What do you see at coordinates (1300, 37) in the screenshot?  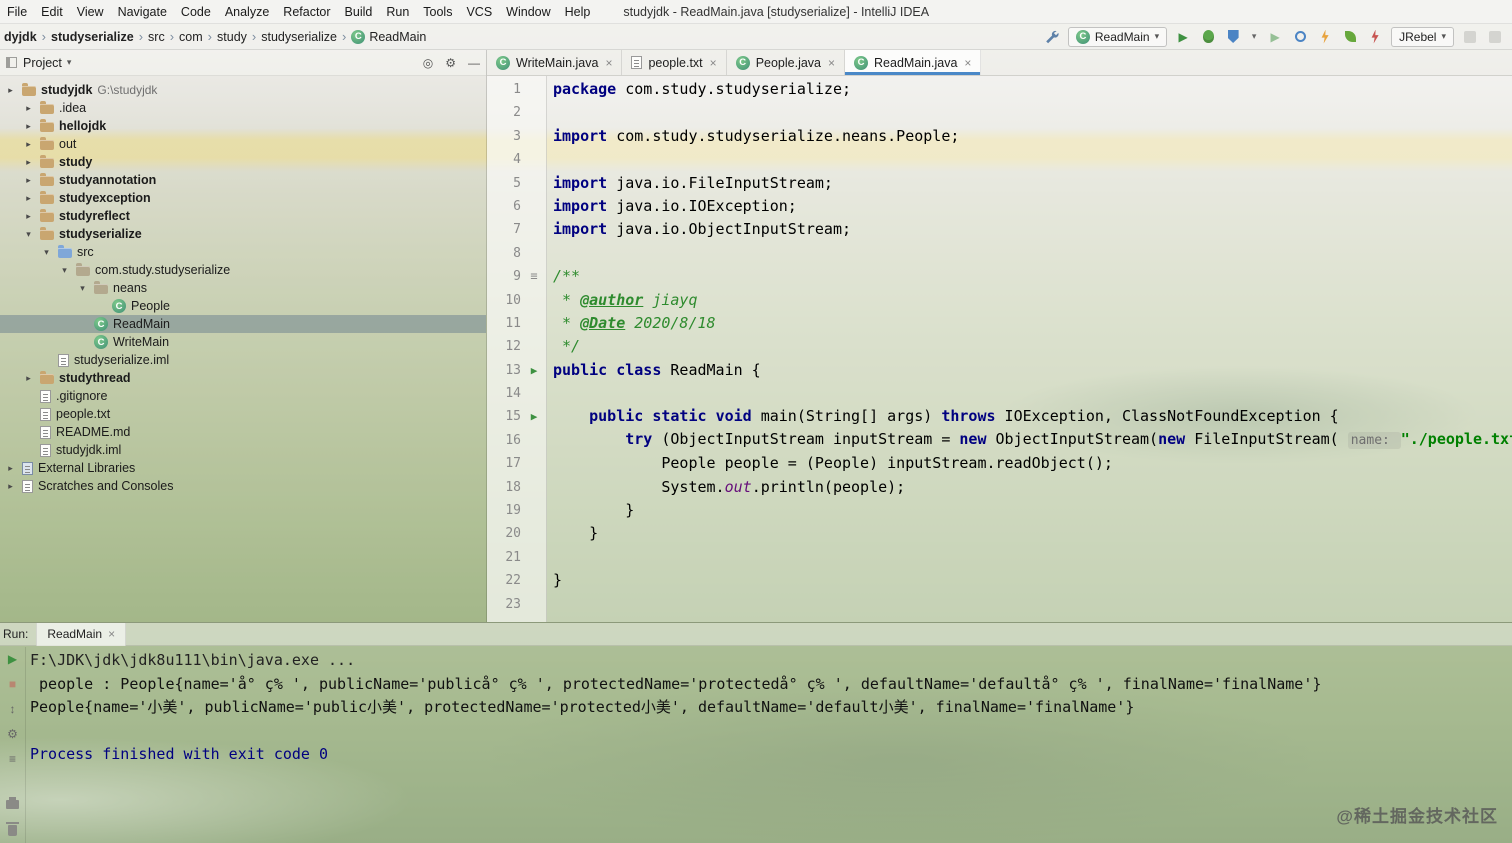 I see `search-circle-icon` at bounding box center [1300, 37].